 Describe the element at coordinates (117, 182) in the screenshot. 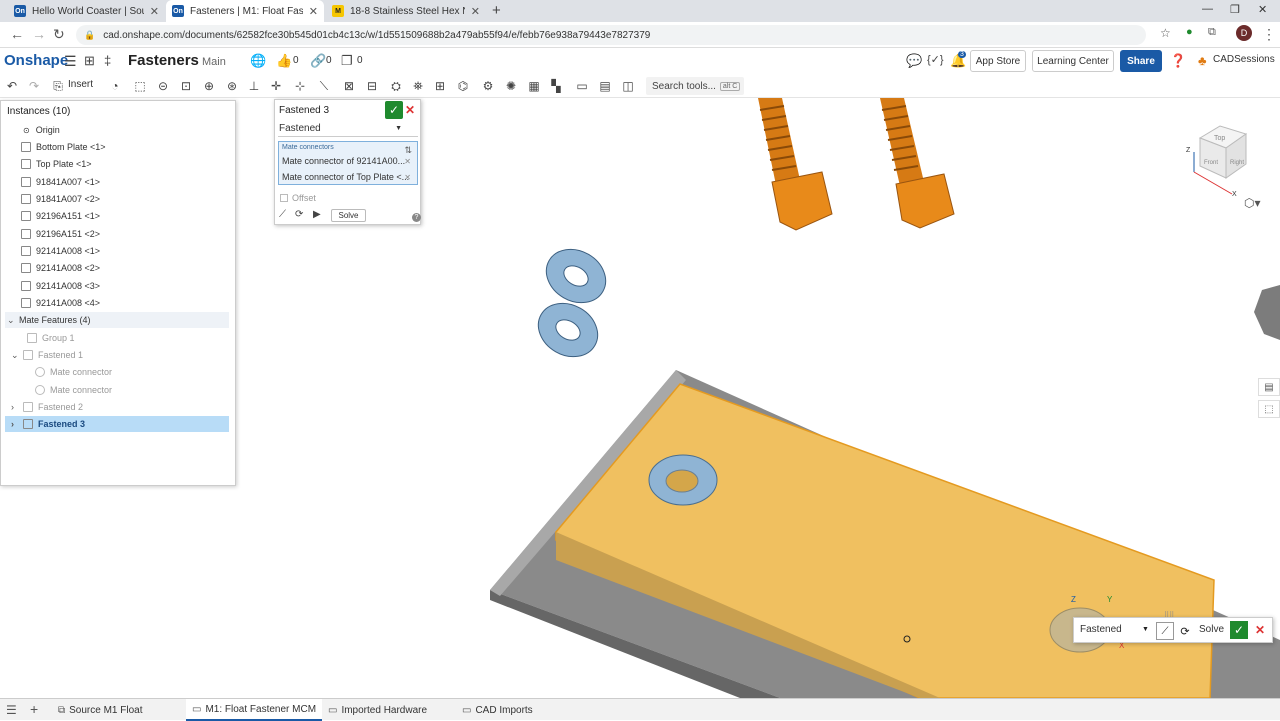

I see `instance-row: 91841A007 <1>` at that location.